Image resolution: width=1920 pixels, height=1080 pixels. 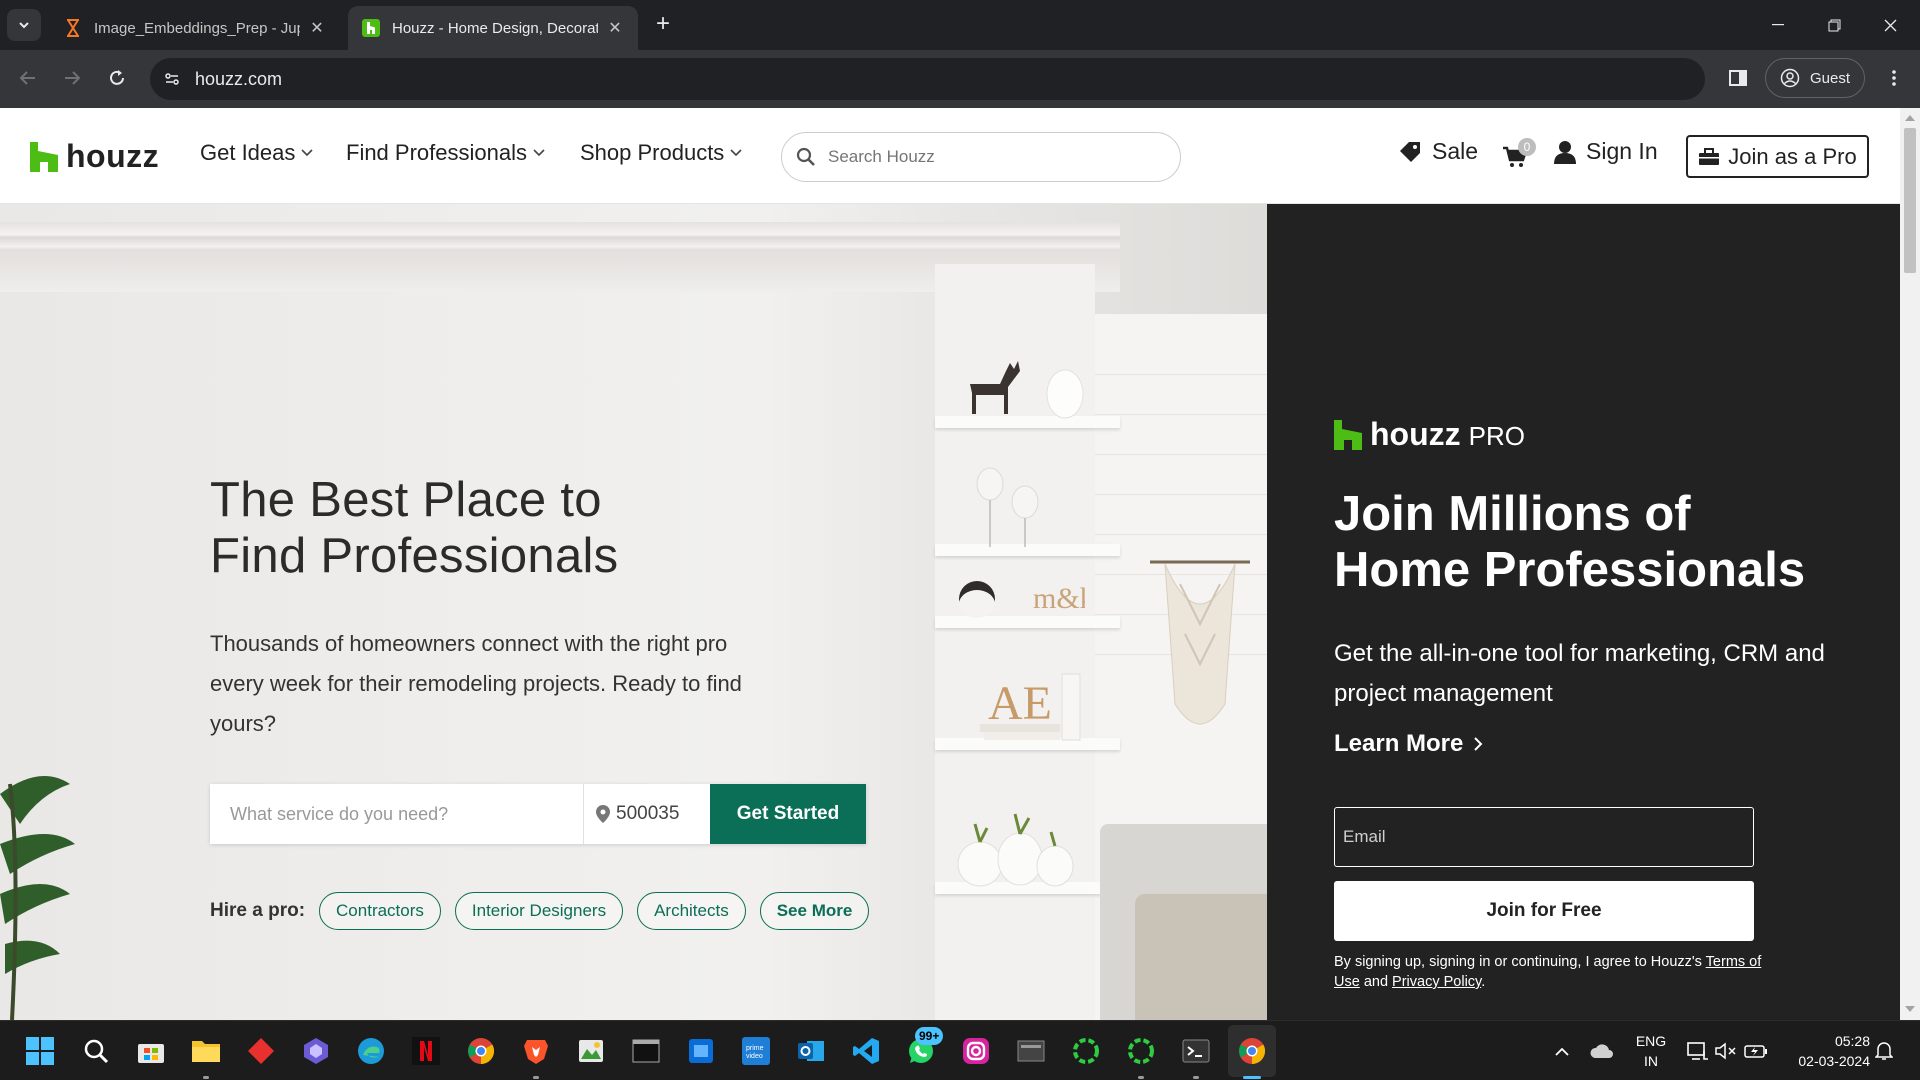 What do you see at coordinates (371, 28) in the screenshot?
I see `houzz-favicon-icon` at bounding box center [371, 28].